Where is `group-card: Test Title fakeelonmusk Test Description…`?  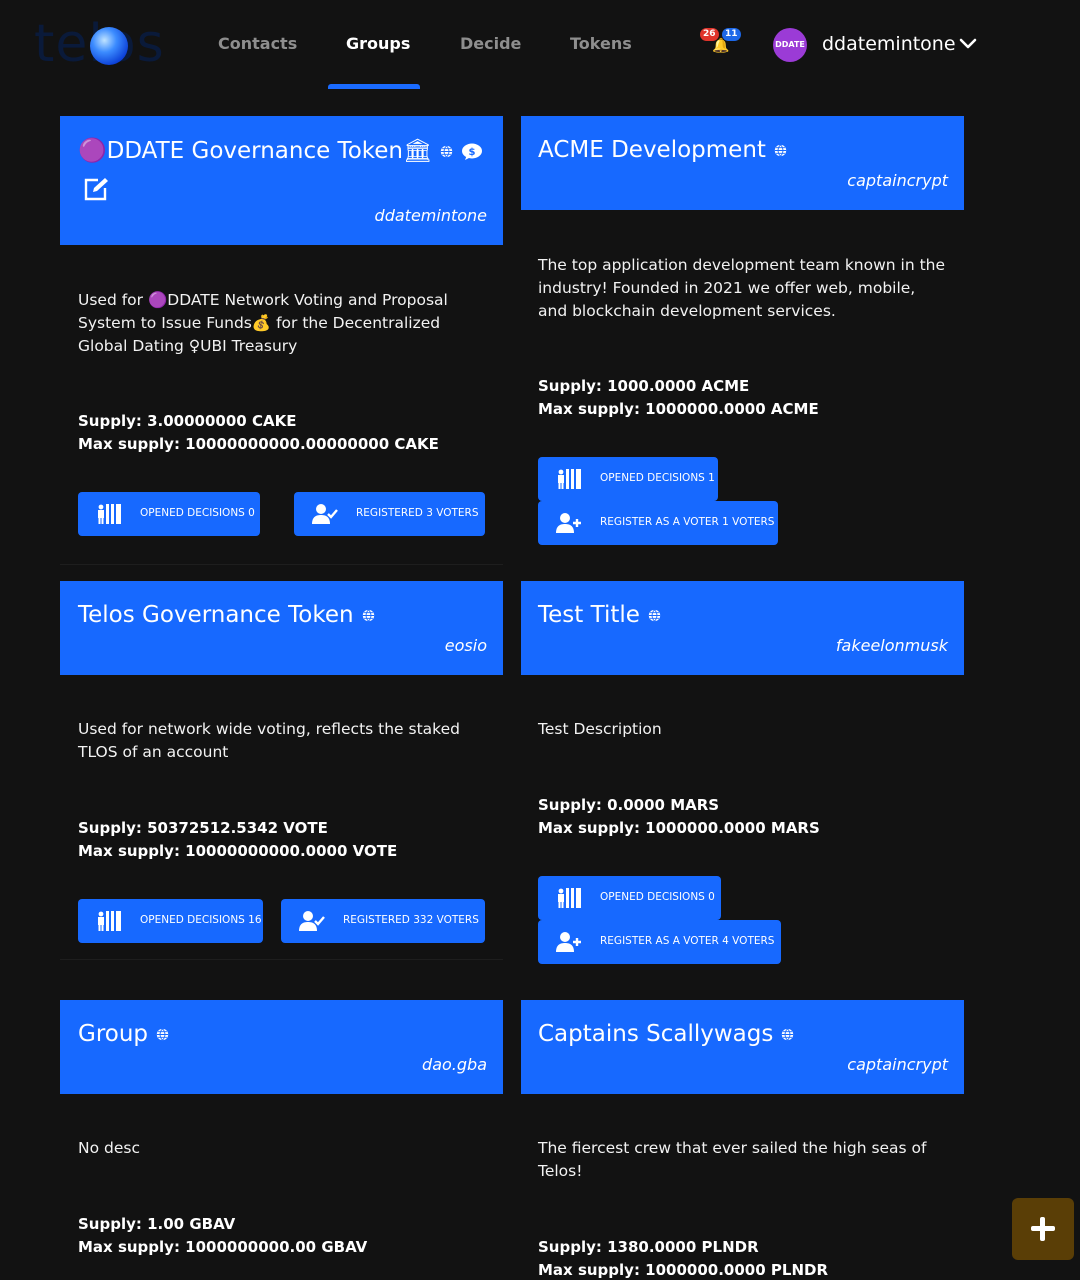 group-card: Test Title fakeelonmusk Test Description… is located at coordinates (742, 781).